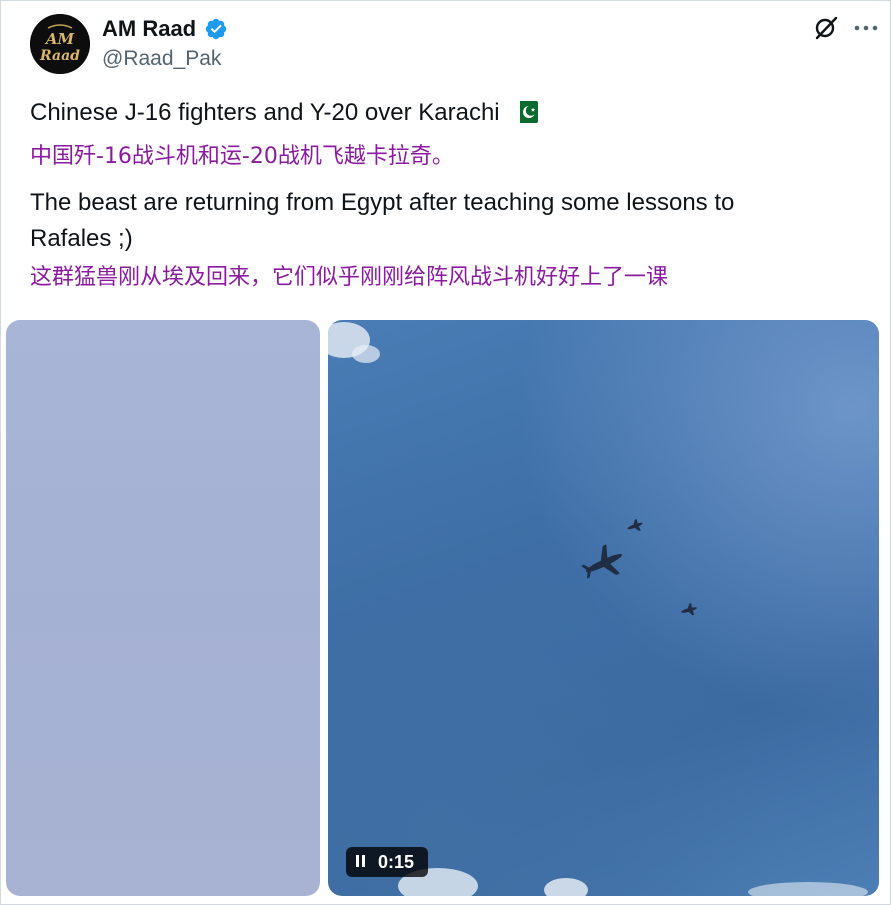 The image size is (891, 905). What do you see at coordinates (216, 29) in the screenshot?
I see `verified-badge-icon` at bounding box center [216, 29].